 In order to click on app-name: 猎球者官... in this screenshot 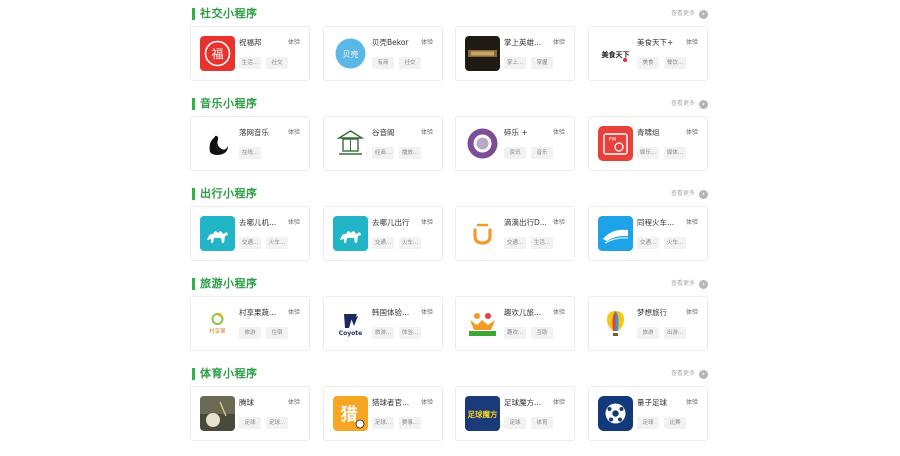, I will do `click(391, 402)`.